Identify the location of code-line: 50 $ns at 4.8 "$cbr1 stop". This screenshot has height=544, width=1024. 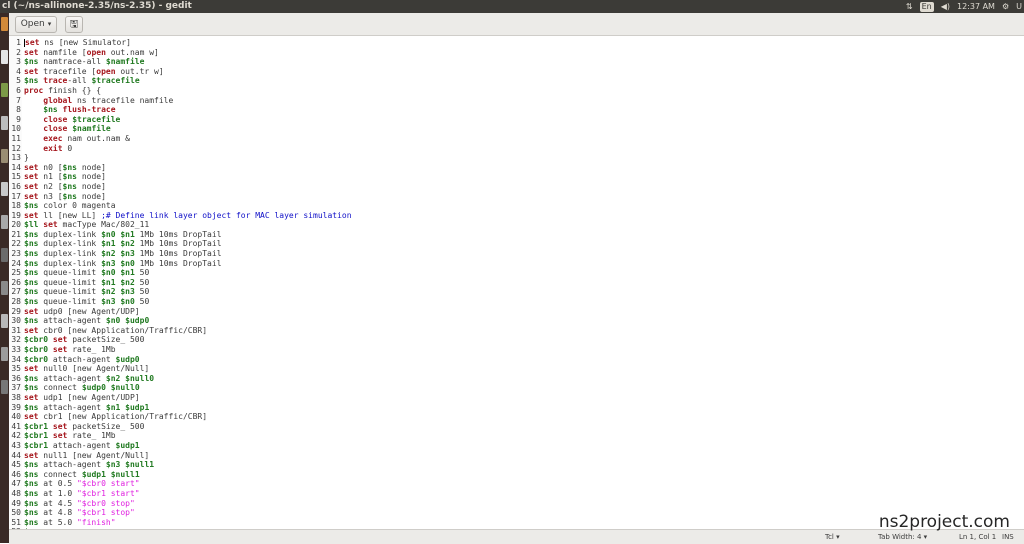
(180, 513).